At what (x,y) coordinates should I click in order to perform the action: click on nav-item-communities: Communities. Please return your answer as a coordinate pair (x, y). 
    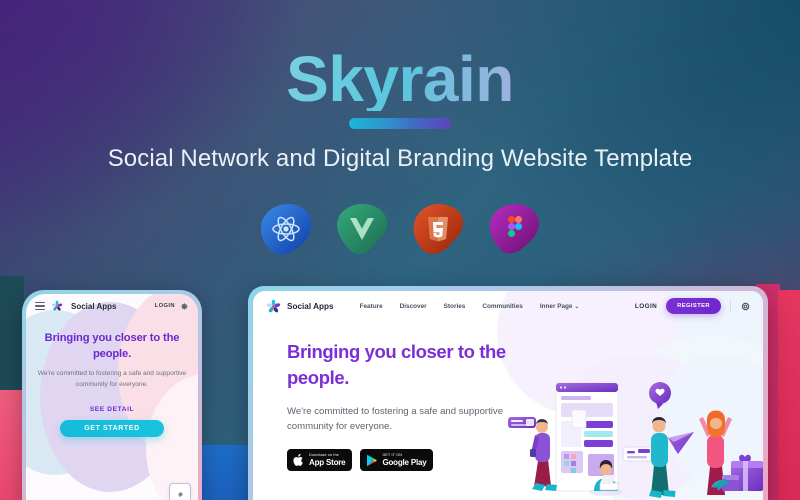
    Looking at the image, I should click on (502, 306).